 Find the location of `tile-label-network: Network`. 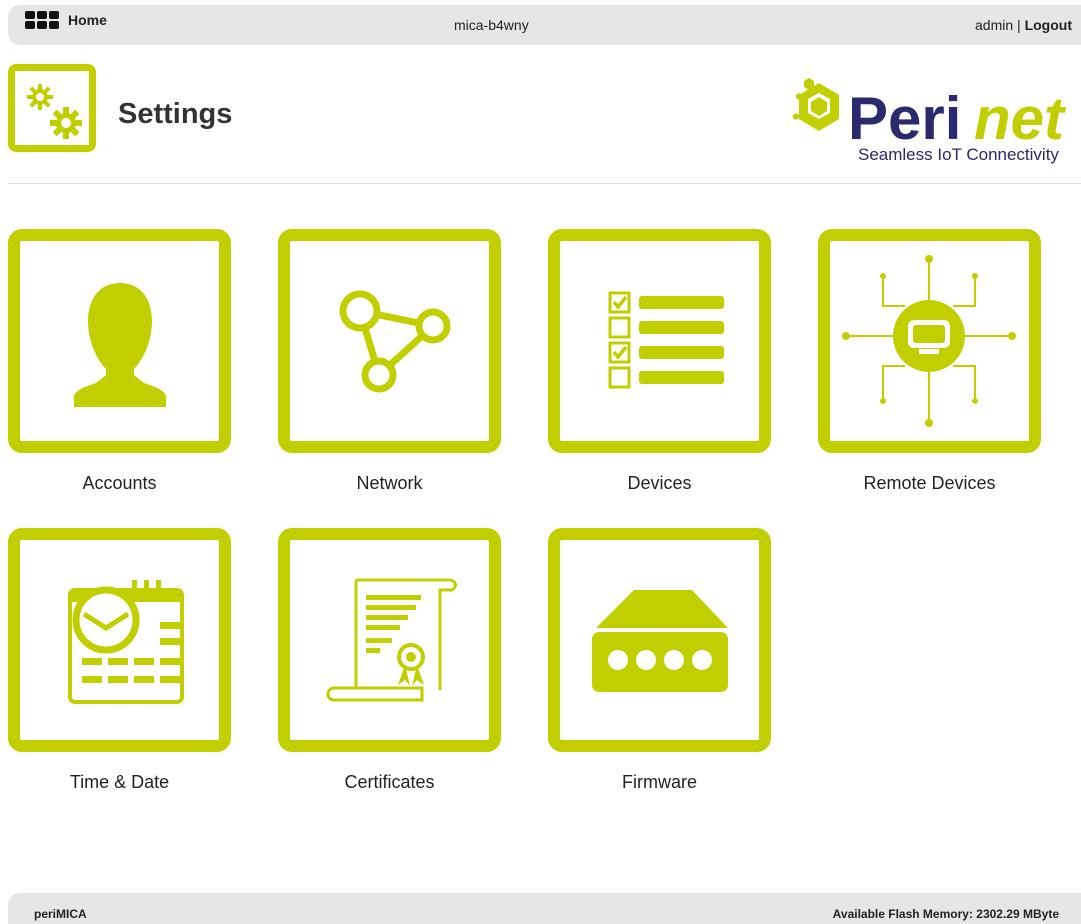

tile-label-network: Network is located at coordinates (389, 483).